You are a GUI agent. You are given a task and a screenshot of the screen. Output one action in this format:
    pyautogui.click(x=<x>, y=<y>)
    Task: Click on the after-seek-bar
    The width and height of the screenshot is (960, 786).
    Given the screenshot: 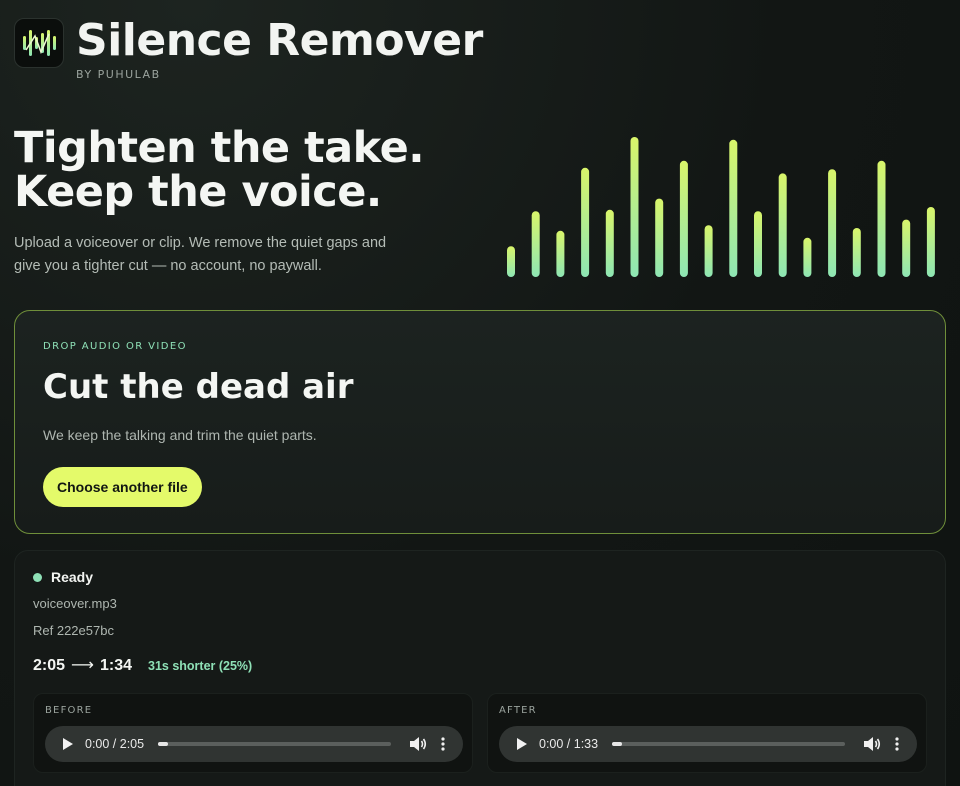 What is the action you would take?
    pyautogui.click(x=728, y=744)
    